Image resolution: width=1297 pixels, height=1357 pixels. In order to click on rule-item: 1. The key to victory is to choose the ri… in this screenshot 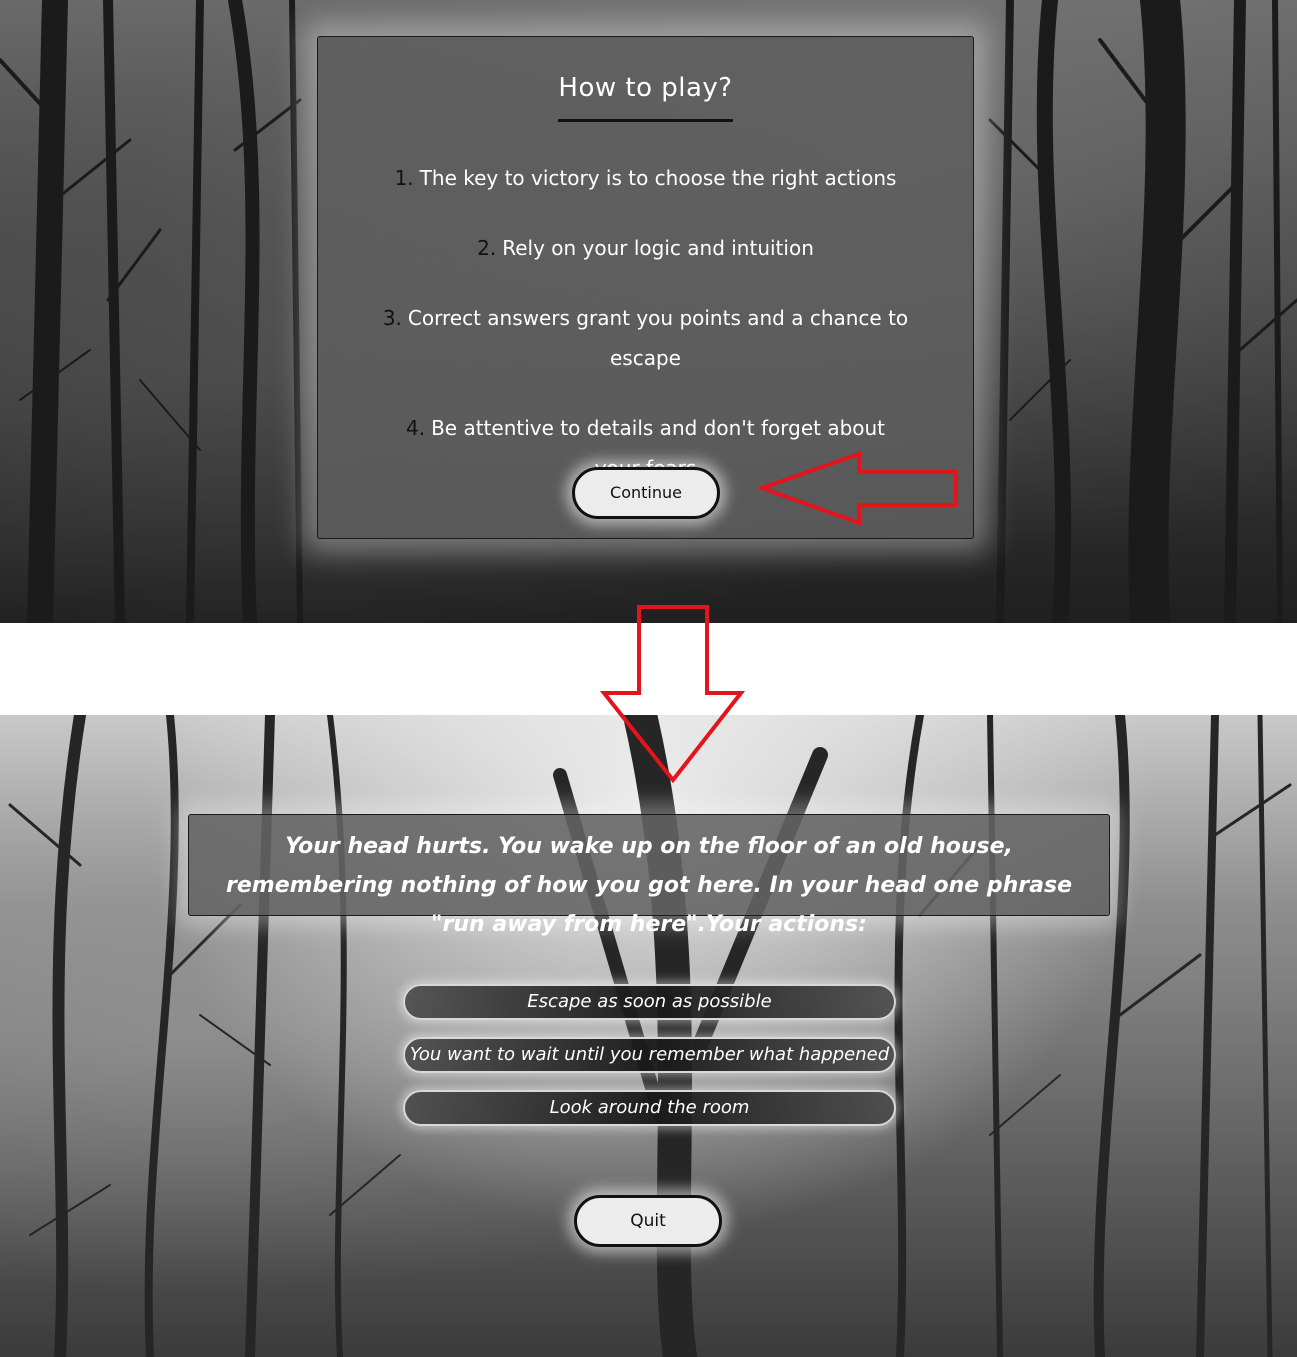, I will do `click(645, 178)`.